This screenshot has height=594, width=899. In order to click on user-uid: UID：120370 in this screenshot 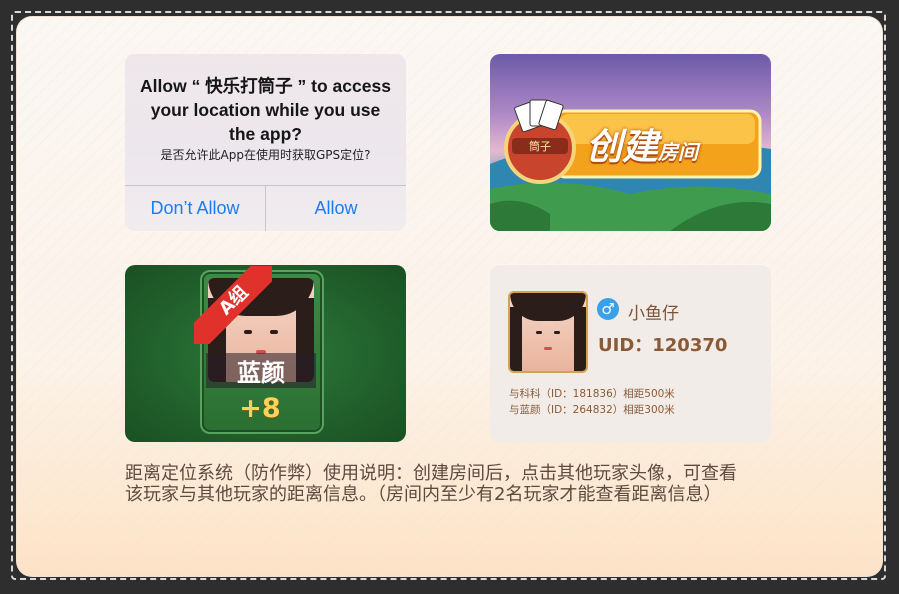, I will do `click(663, 345)`.